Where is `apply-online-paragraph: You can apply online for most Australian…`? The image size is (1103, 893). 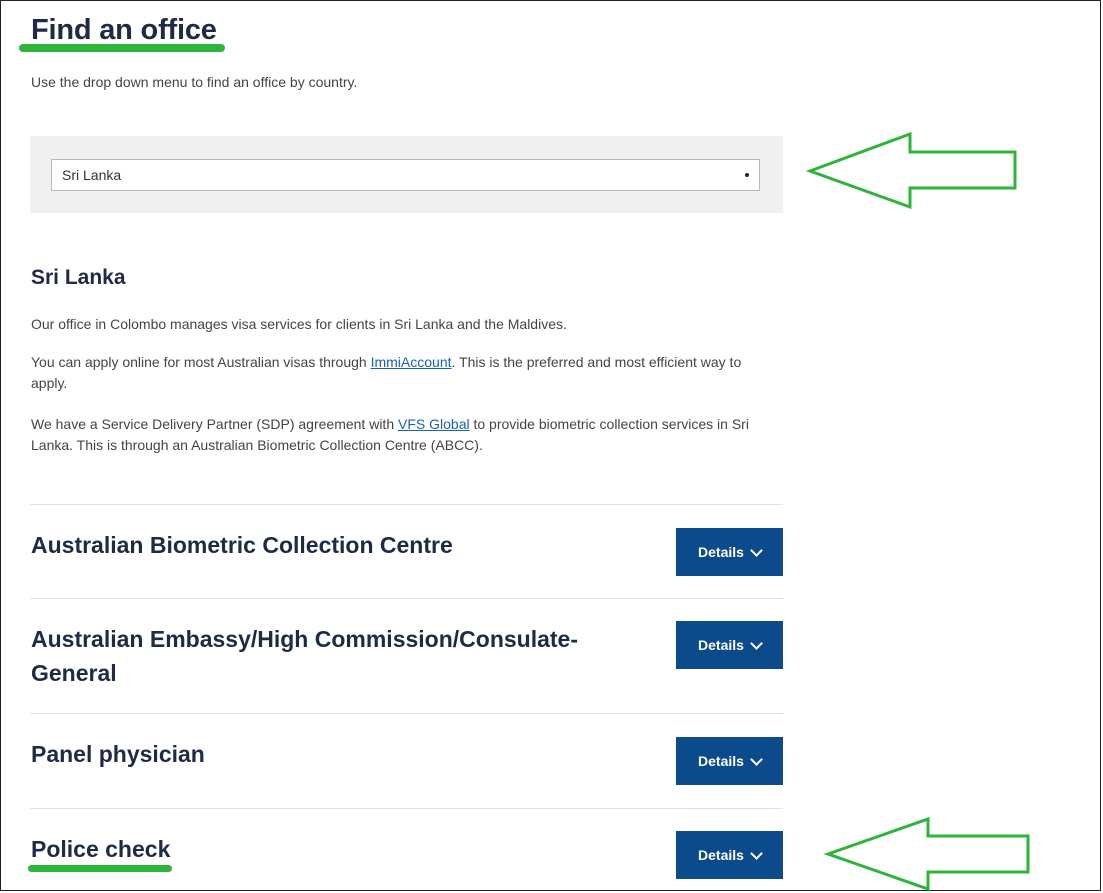
apply-online-paragraph: You can apply online for most Australian… is located at coordinates (406, 373).